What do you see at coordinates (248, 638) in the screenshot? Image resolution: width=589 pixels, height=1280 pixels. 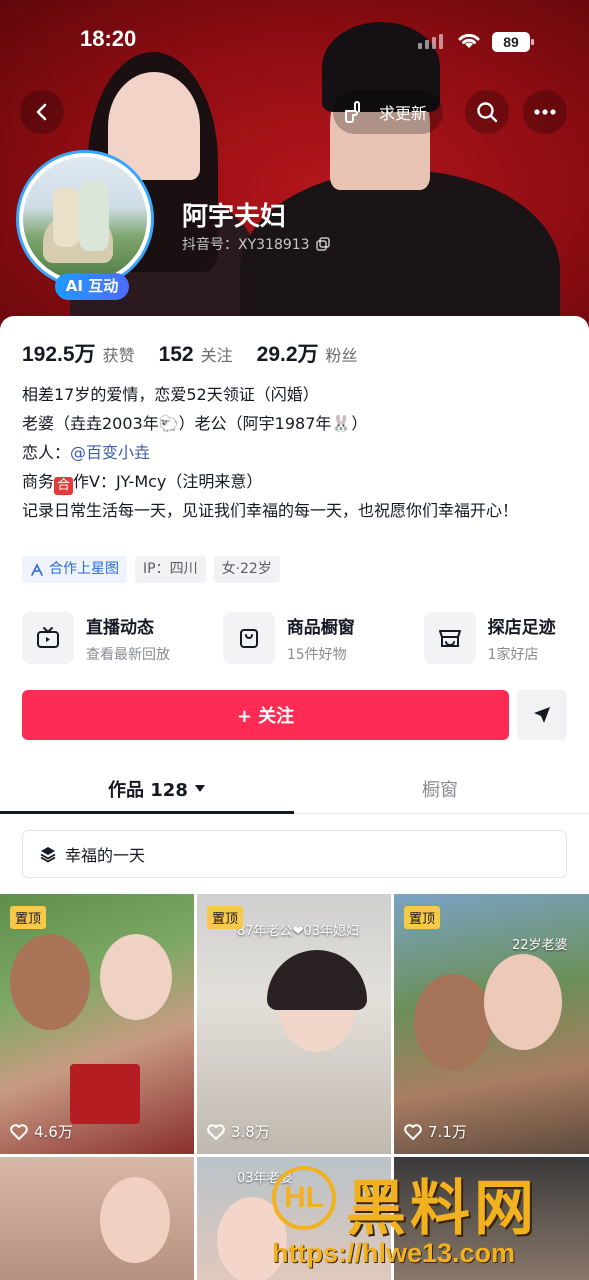 I see `shopping-bag-icon` at bounding box center [248, 638].